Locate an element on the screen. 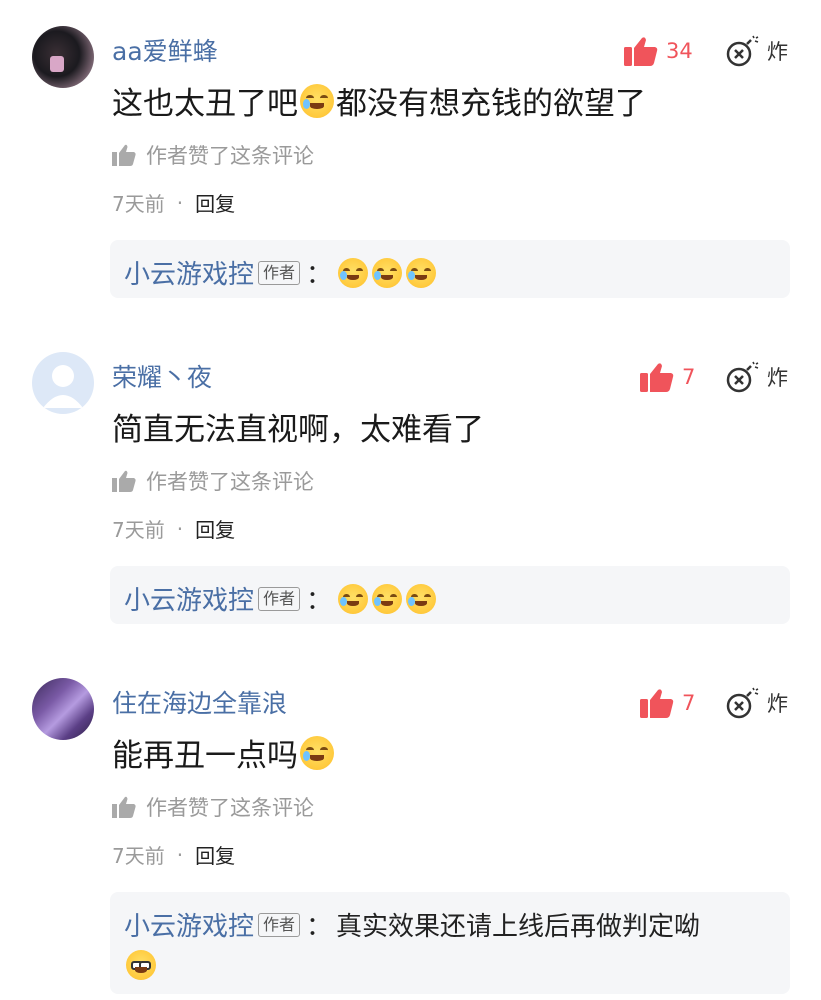  comment-text: 这也太丑了吧 is located at coordinates (205, 104).